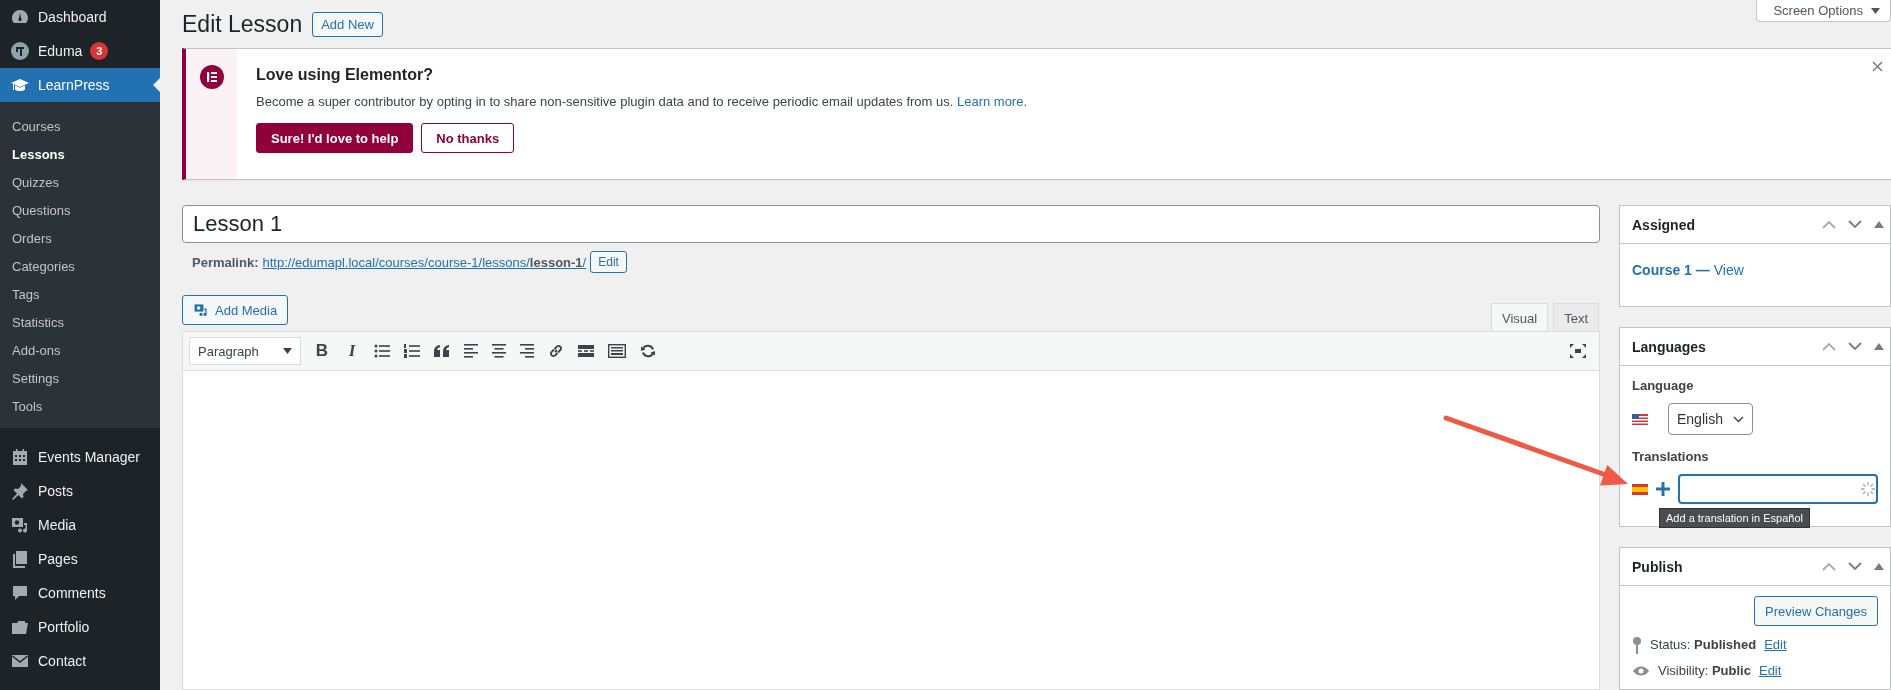 The height and width of the screenshot is (690, 1891). What do you see at coordinates (80, 17) in the screenshot?
I see `menu-item: Dashboard` at bounding box center [80, 17].